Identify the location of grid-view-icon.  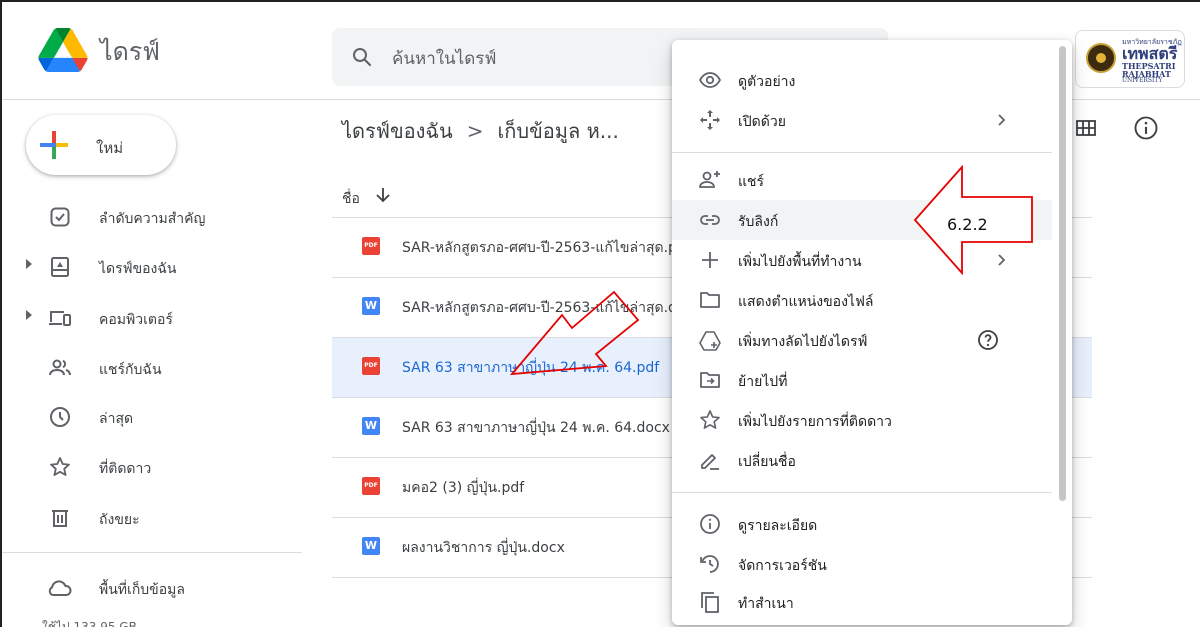
(1086, 128).